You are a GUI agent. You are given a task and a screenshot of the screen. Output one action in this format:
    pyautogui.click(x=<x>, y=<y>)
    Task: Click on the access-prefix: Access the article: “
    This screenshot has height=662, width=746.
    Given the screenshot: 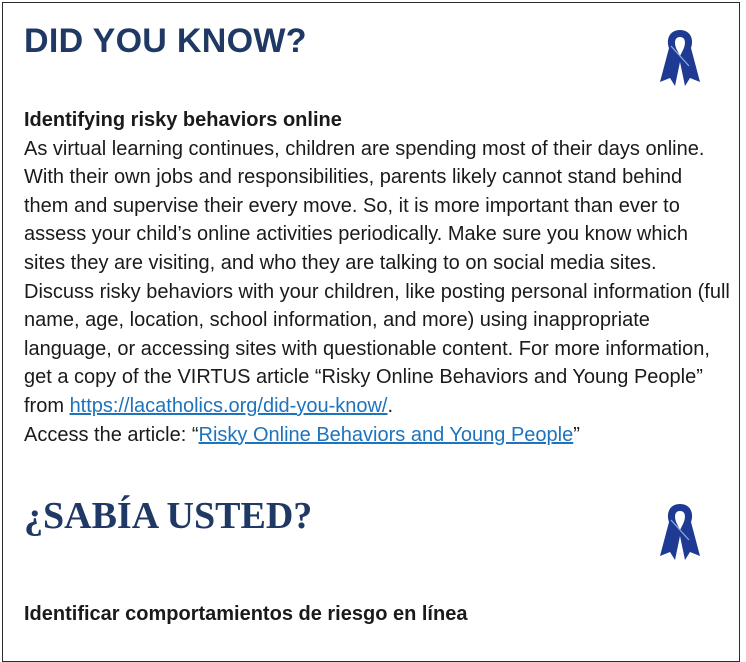 What is the action you would take?
    pyautogui.click(x=111, y=434)
    